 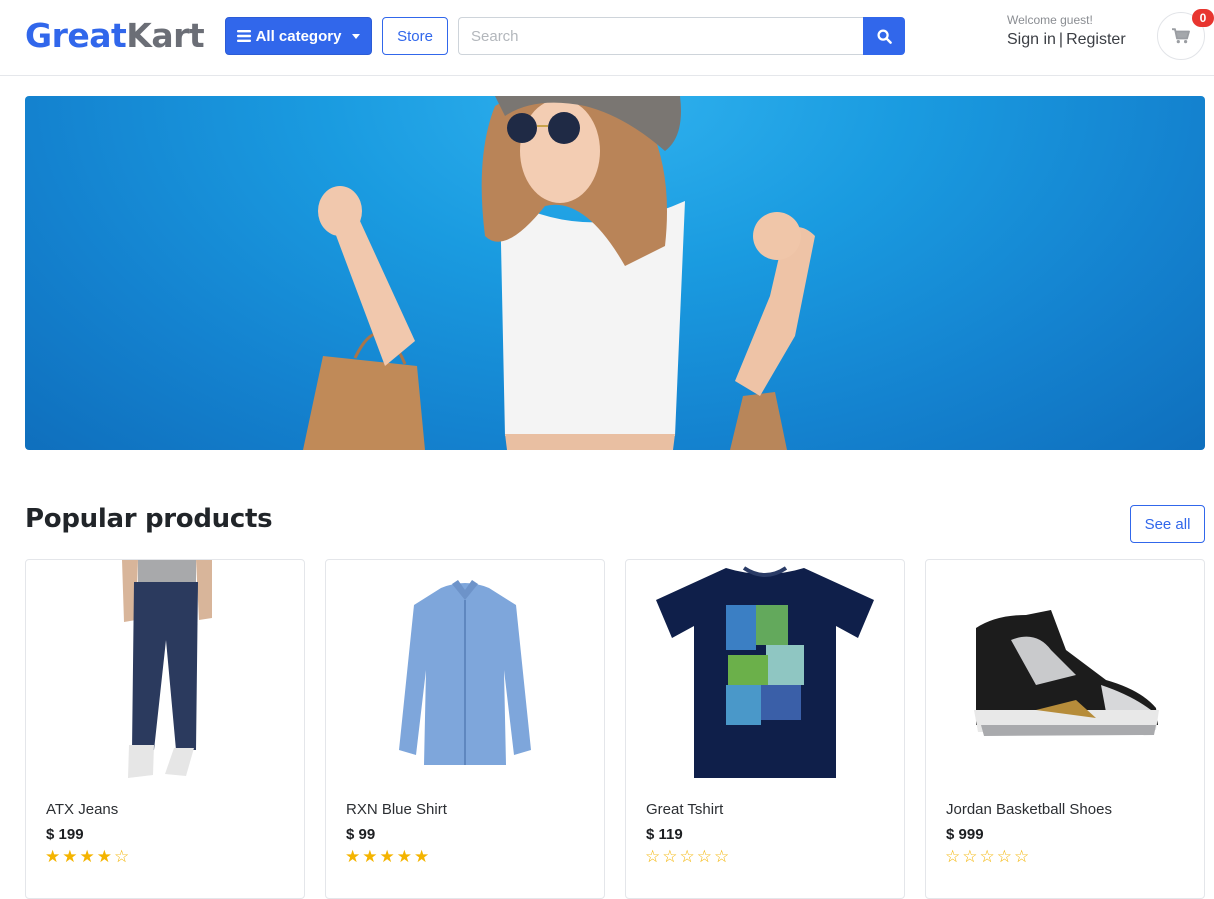 I want to click on see-all-label: See all, so click(x=1167, y=524).